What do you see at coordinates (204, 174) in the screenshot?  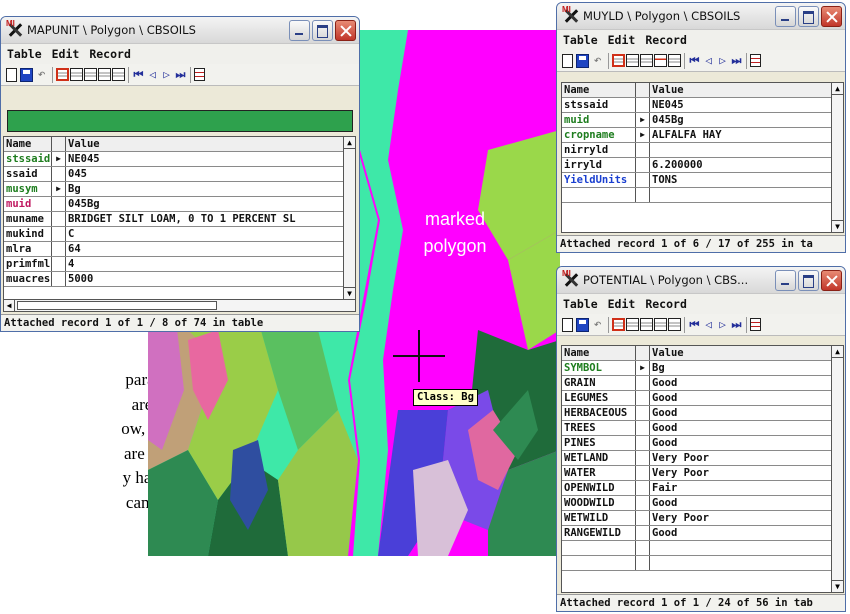 I see `field-value: 045` at bounding box center [204, 174].